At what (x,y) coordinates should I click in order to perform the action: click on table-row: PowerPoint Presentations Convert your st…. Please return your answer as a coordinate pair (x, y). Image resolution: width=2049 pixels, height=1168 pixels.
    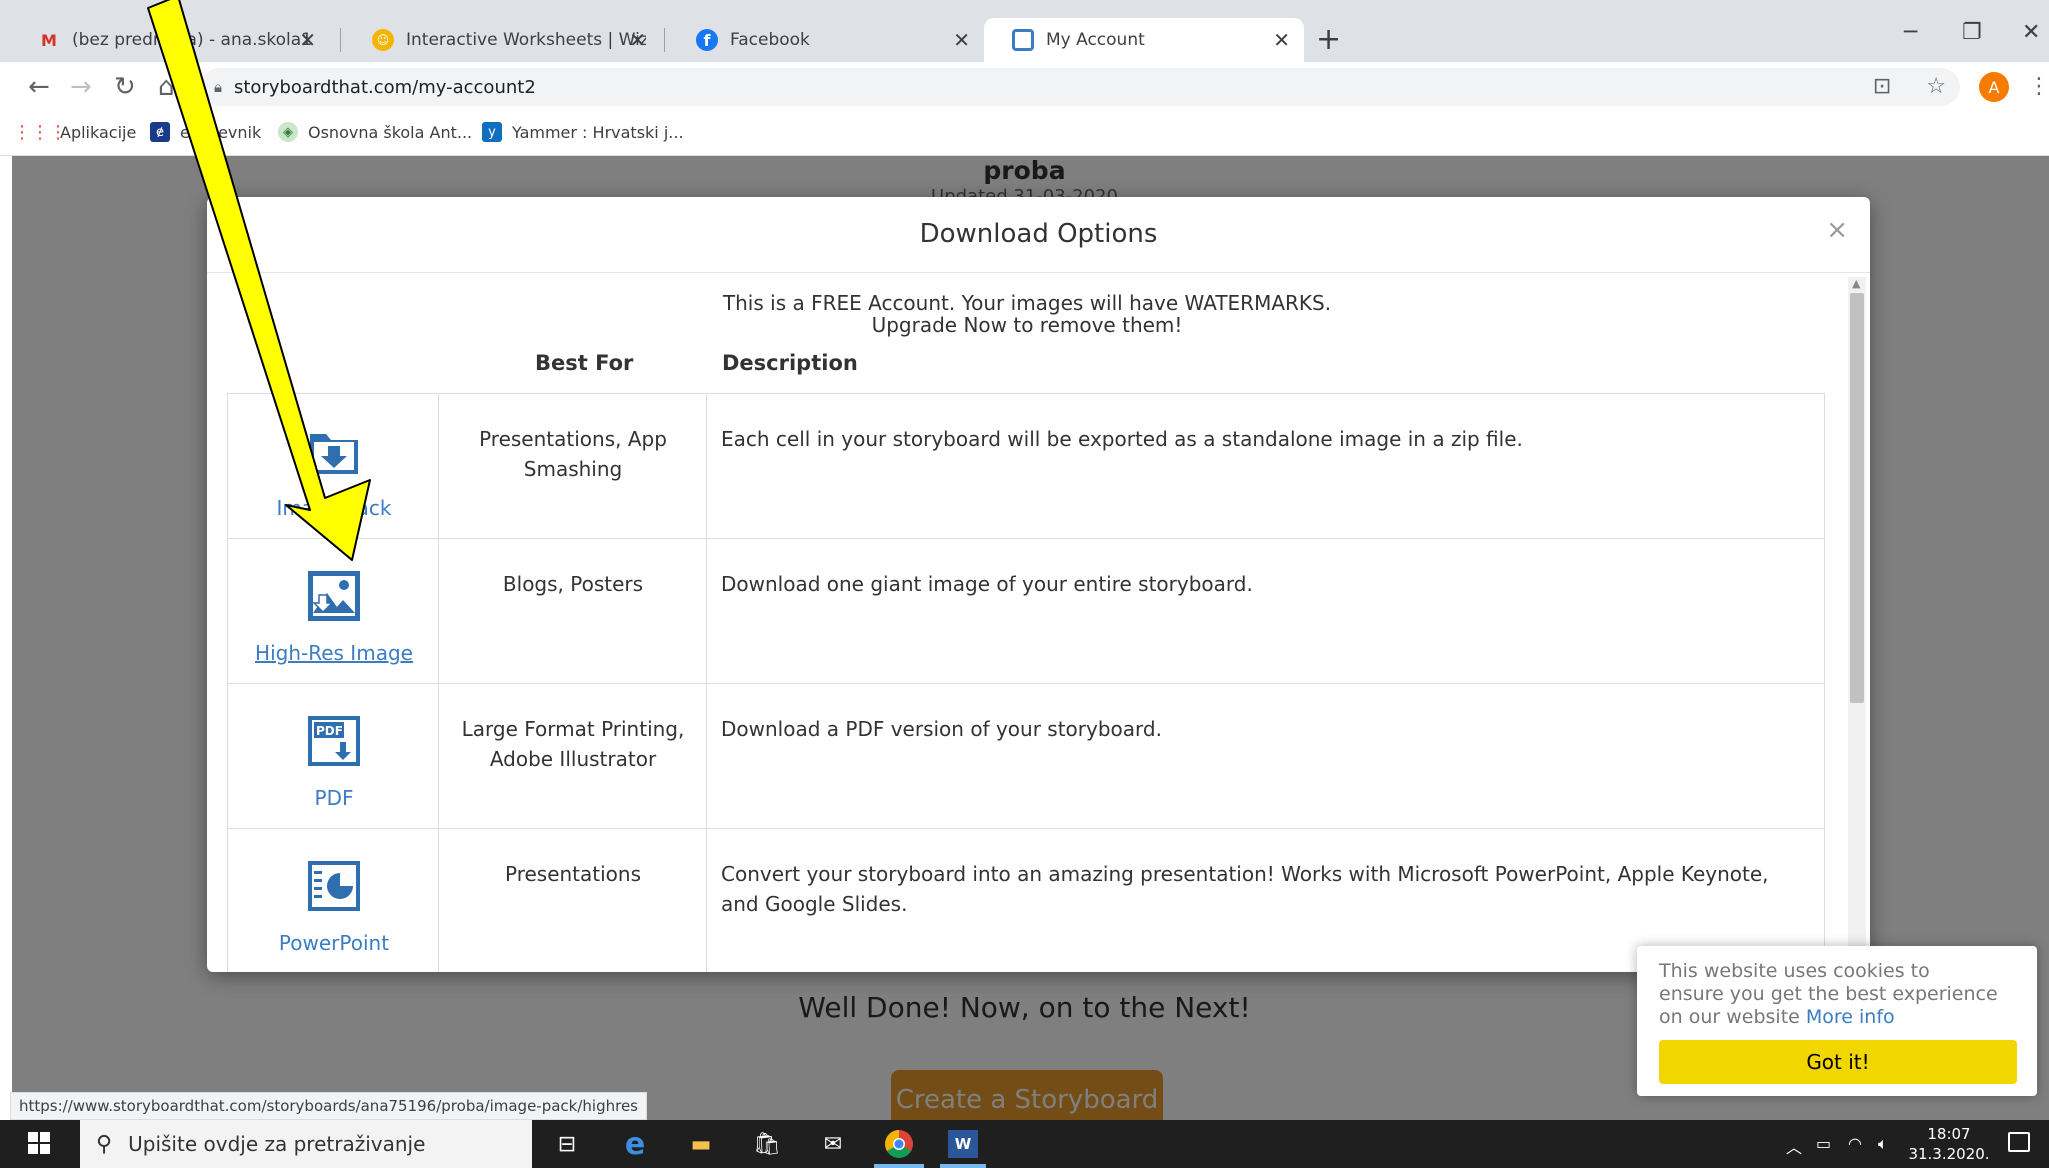
    Looking at the image, I should click on (1026, 900).